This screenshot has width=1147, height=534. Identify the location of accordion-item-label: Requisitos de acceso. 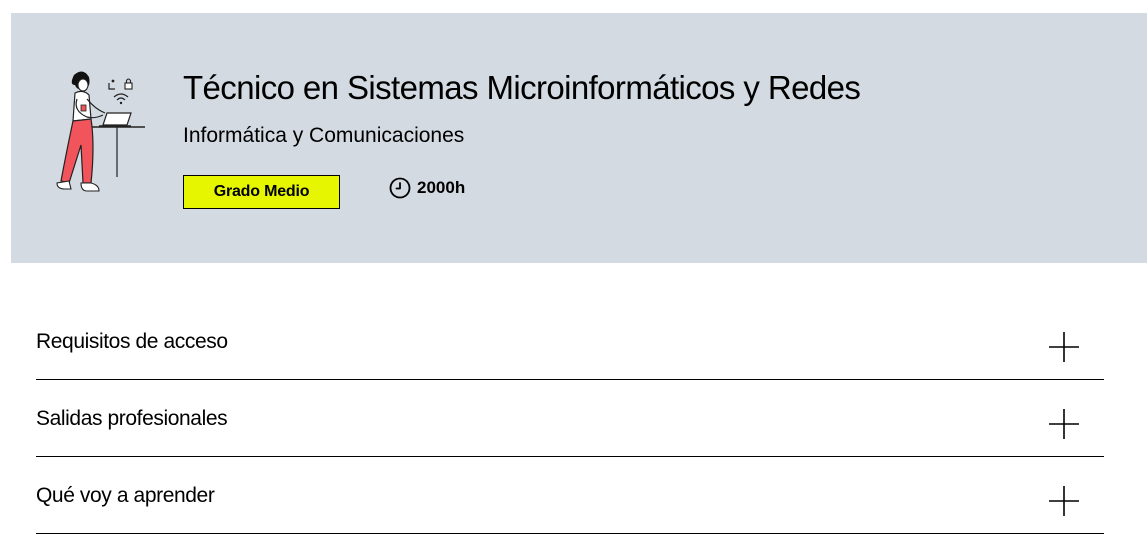
(132, 341).